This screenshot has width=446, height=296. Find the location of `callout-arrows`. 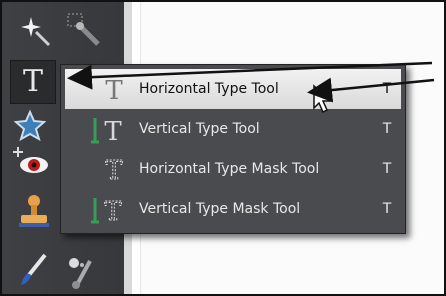

callout-arrows is located at coordinates (251, 82).